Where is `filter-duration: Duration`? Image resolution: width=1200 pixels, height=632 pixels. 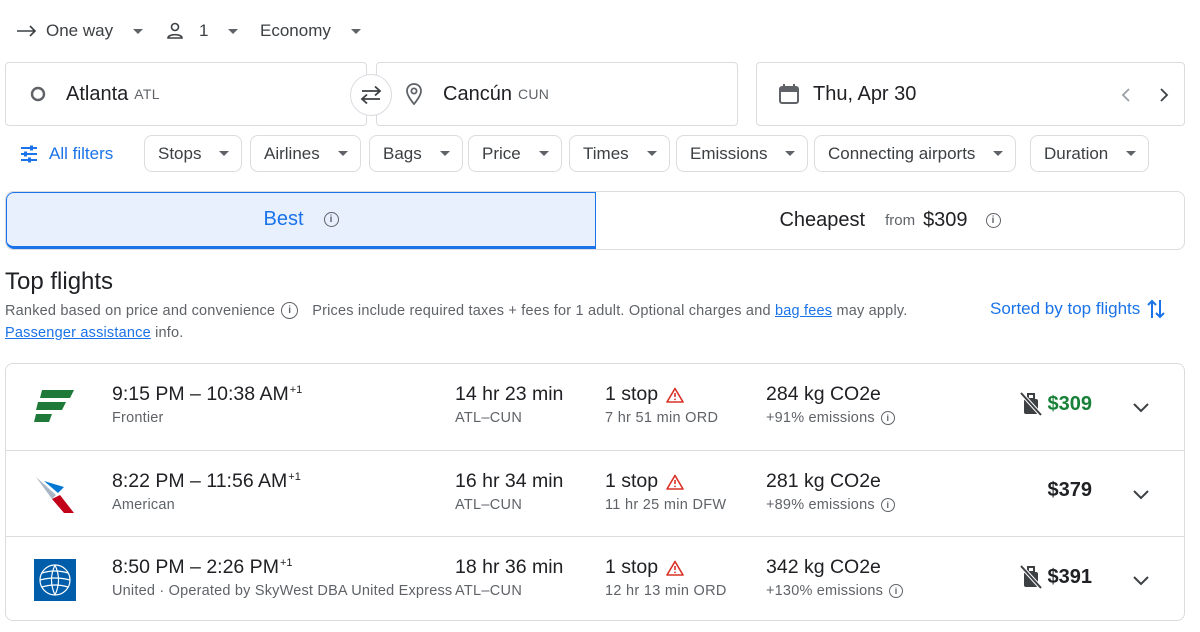 filter-duration: Duration is located at coordinates (1090, 153).